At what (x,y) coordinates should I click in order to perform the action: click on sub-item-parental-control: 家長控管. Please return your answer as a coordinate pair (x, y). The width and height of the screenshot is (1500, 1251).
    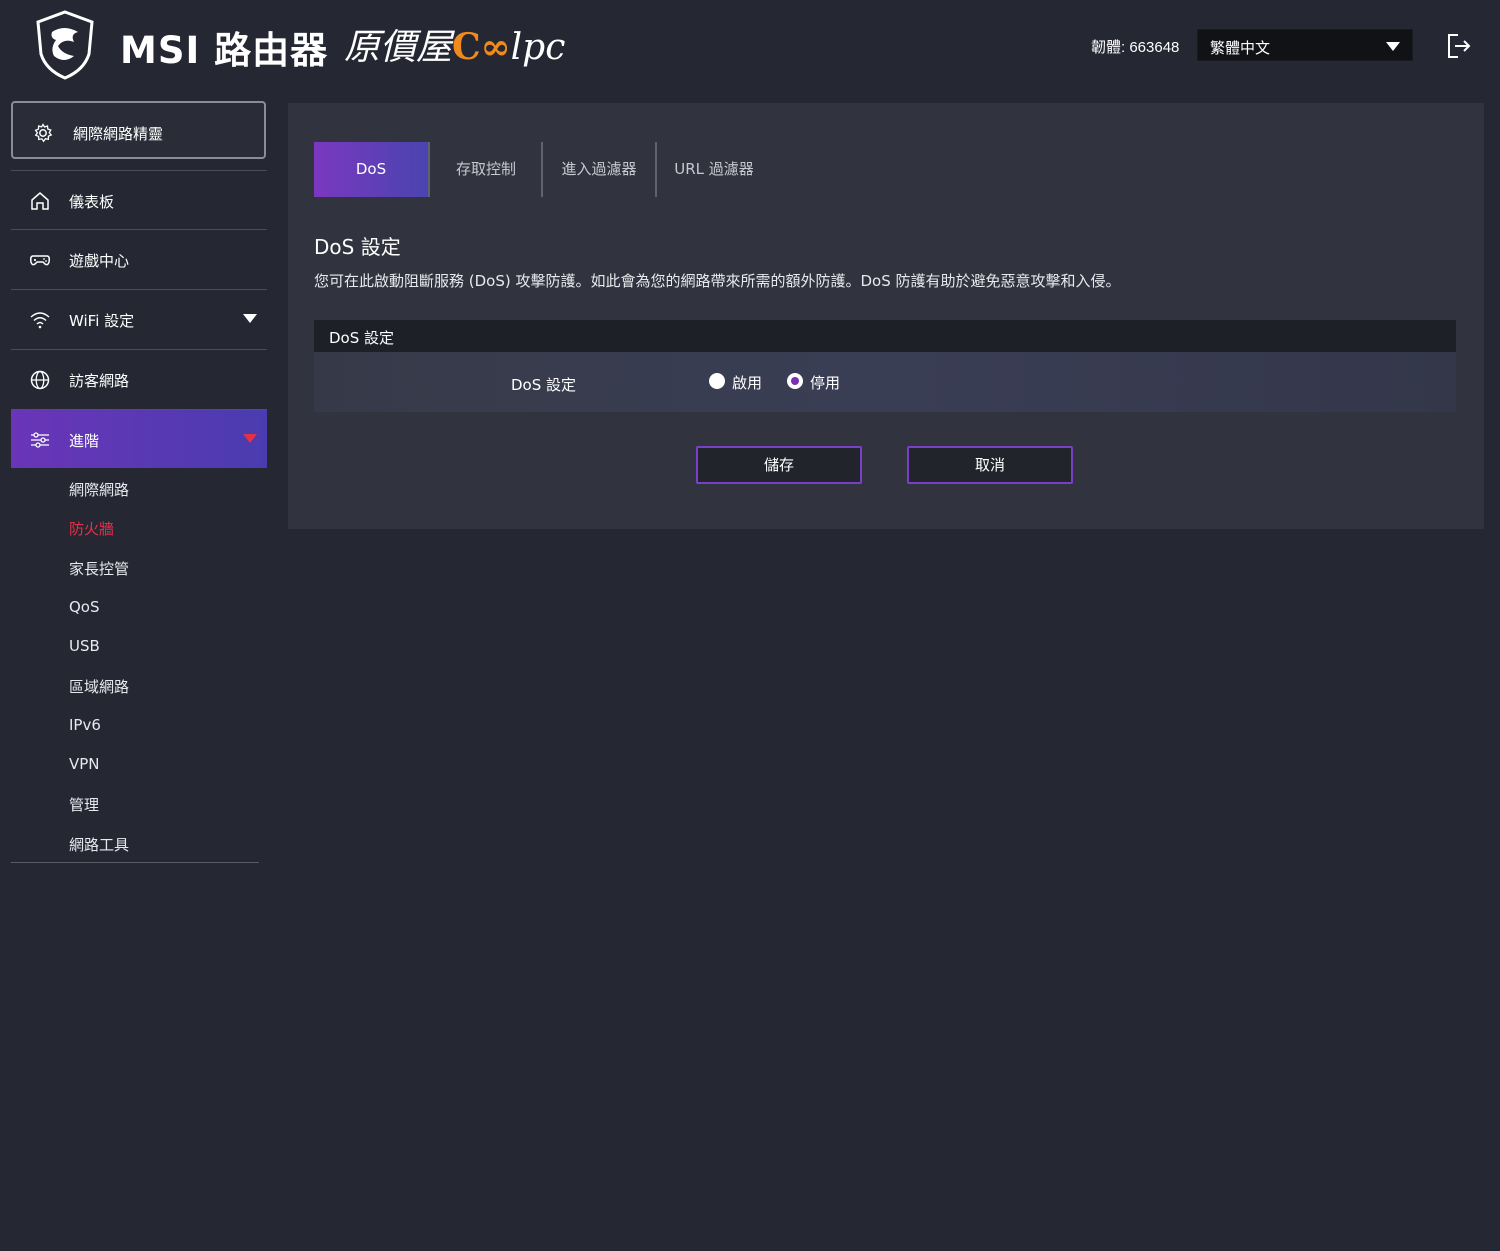
    Looking at the image, I should click on (99, 568).